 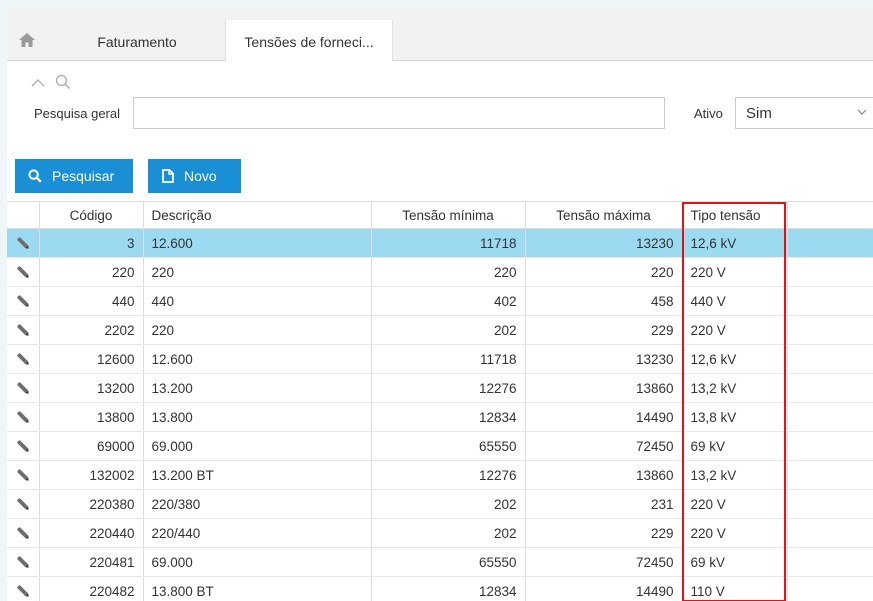 What do you see at coordinates (257, 388) in the screenshot?
I see `cell-descricao: 13.200` at bounding box center [257, 388].